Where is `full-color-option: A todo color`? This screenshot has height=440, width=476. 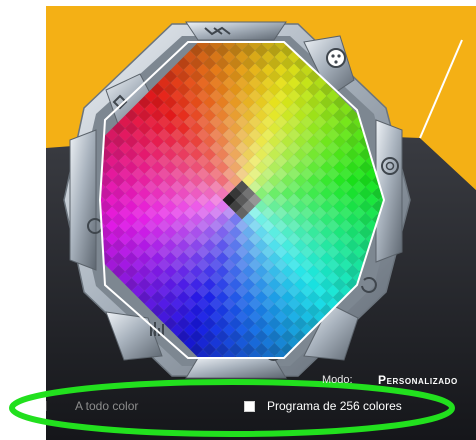
full-color-option: A todo color is located at coordinates (92, 406).